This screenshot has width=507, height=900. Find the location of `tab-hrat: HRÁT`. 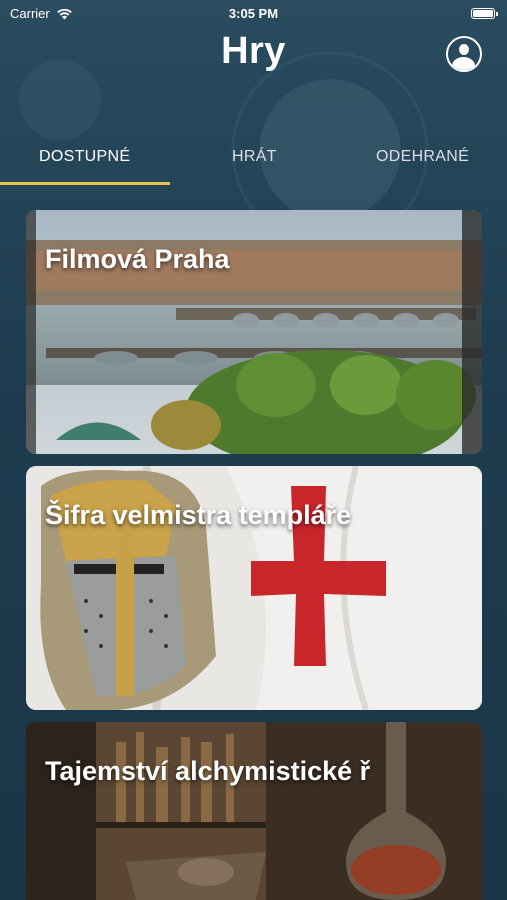

tab-hrat: HRÁT is located at coordinates (254, 157).